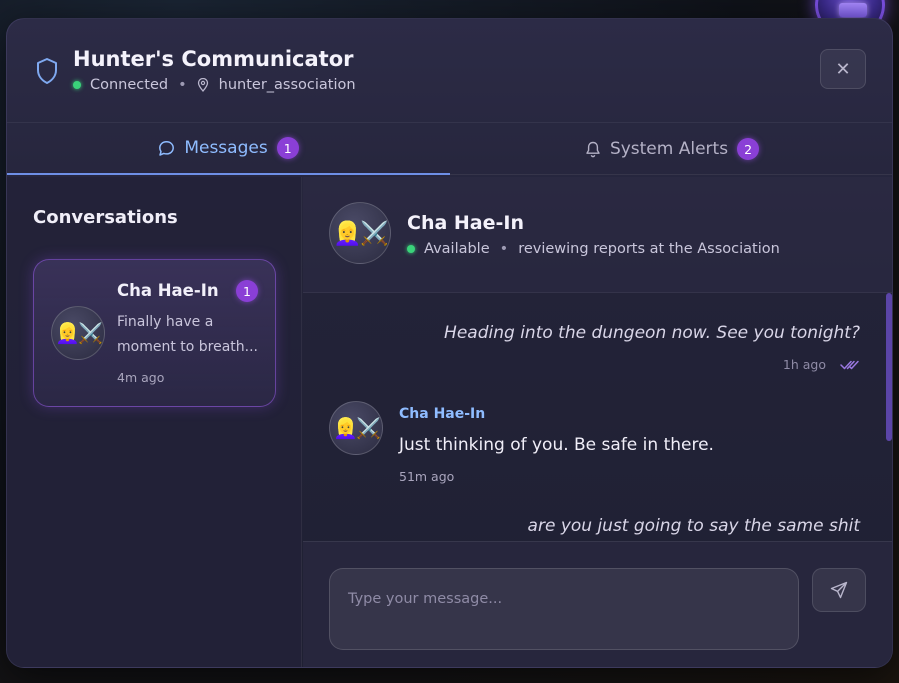 The width and height of the screenshot is (899, 683). I want to click on shield-icon, so click(47, 71).